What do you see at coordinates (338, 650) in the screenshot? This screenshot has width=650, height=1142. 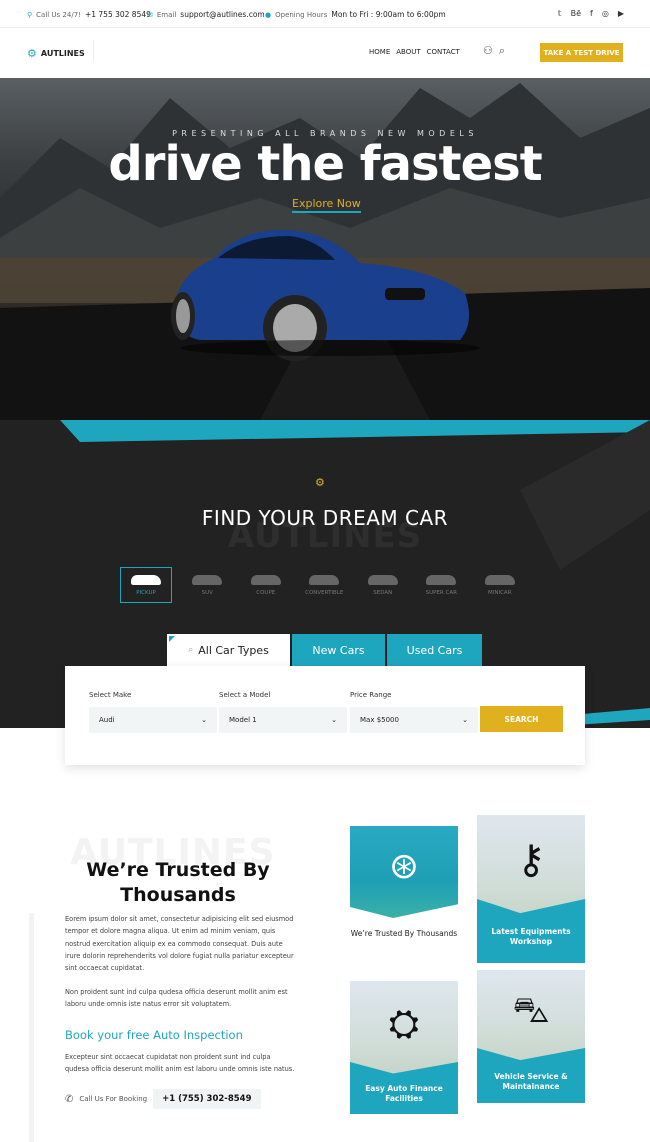 I see `tab-new-cars: New Cars` at bounding box center [338, 650].